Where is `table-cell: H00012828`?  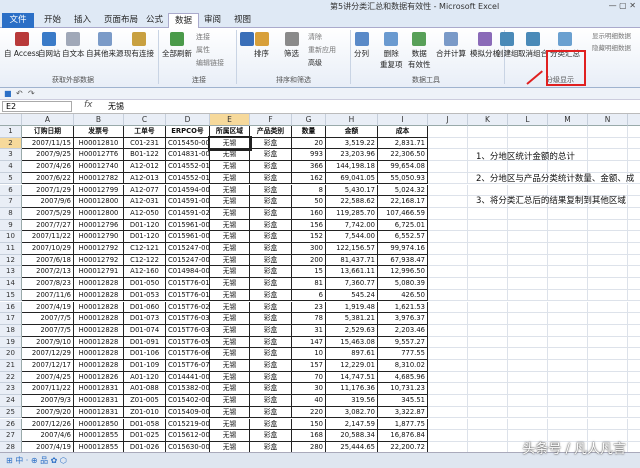
table-cell: H00012828 is located at coordinates (99, 342).